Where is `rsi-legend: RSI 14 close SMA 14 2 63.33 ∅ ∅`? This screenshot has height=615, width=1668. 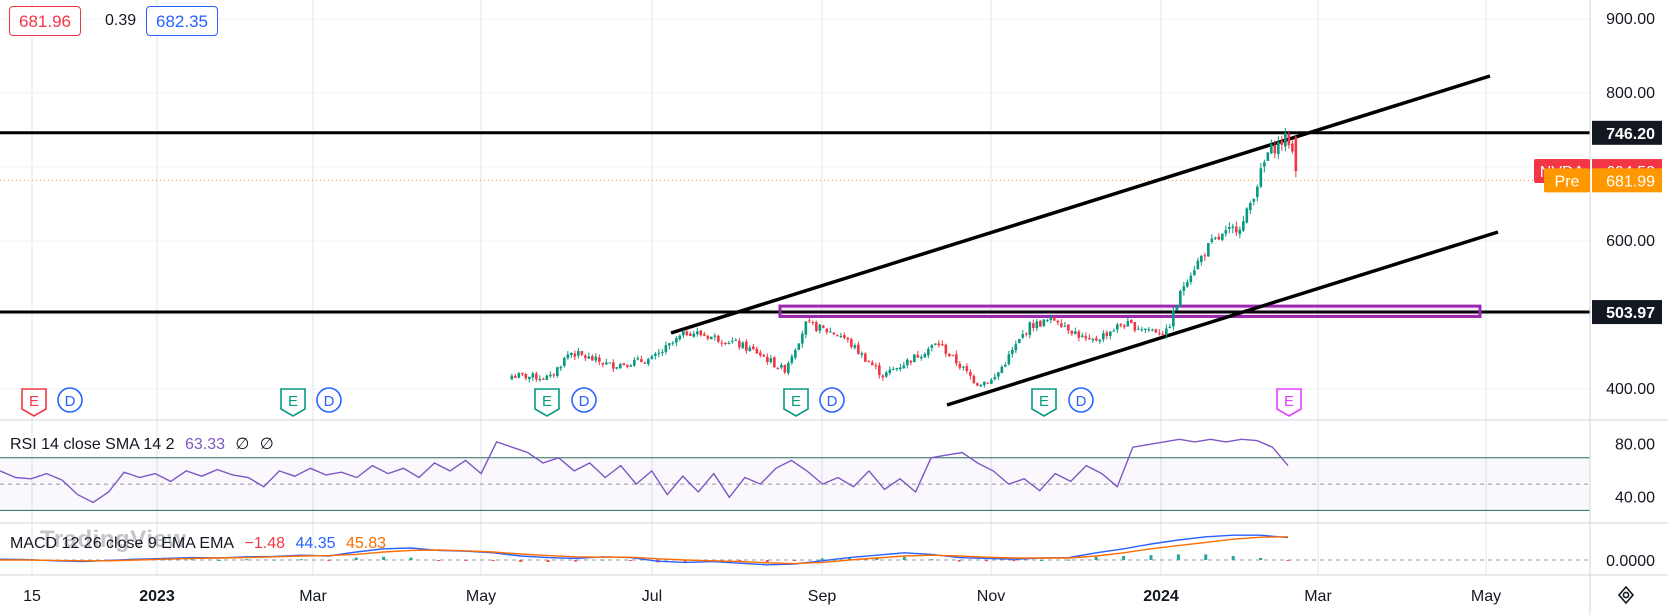 rsi-legend: RSI 14 close SMA 14 2 63.33 ∅ ∅ is located at coordinates (145, 444).